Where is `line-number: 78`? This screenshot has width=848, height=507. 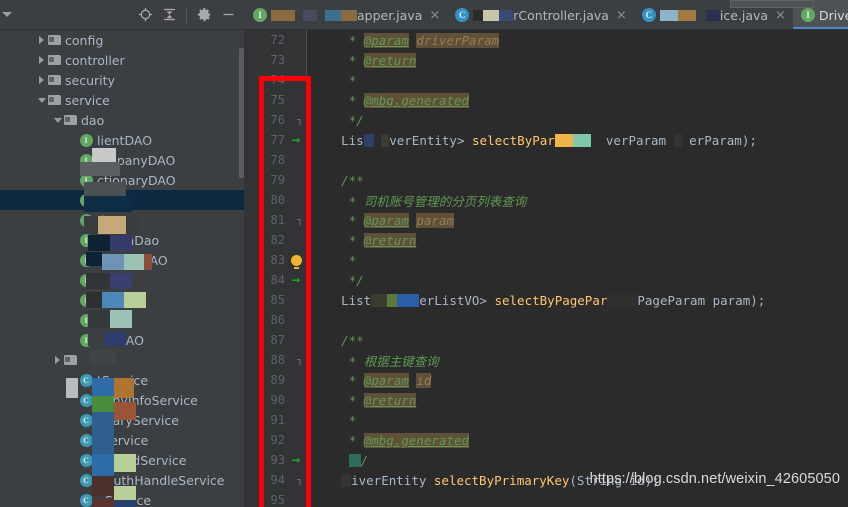 line-number: 78 is located at coordinates (277, 160).